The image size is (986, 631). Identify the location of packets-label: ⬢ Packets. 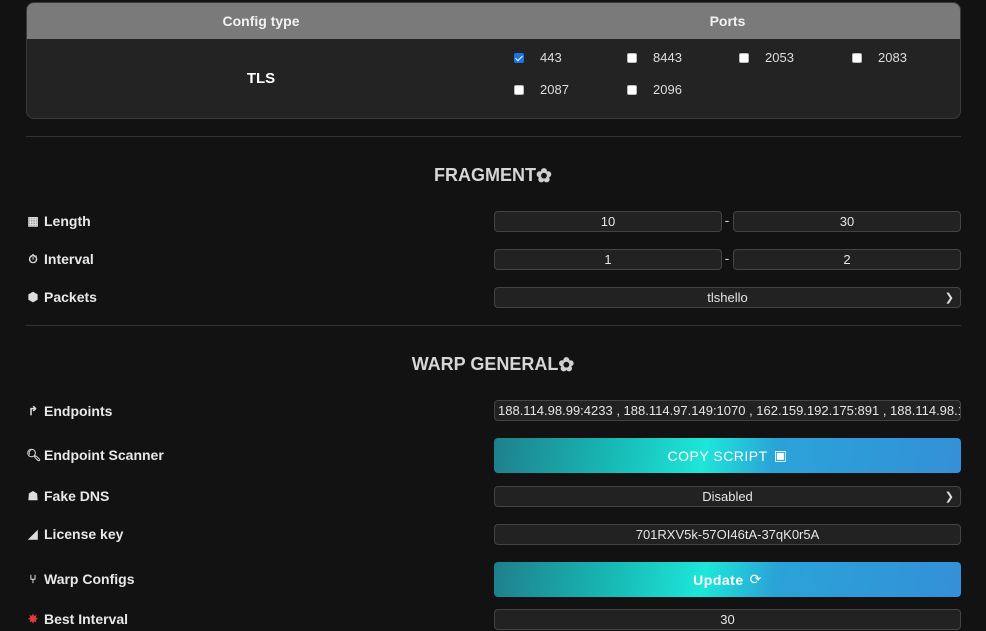
(61, 297).